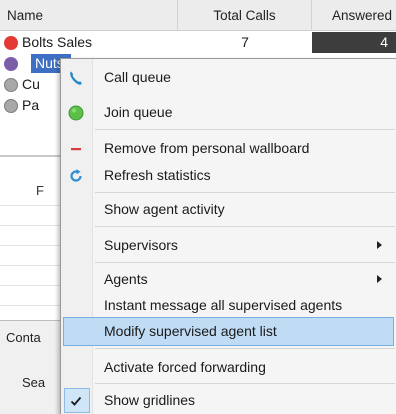 The width and height of the screenshot is (396, 414). Describe the element at coordinates (89, 15) in the screenshot. I see `column-header-name: Name` at that location.